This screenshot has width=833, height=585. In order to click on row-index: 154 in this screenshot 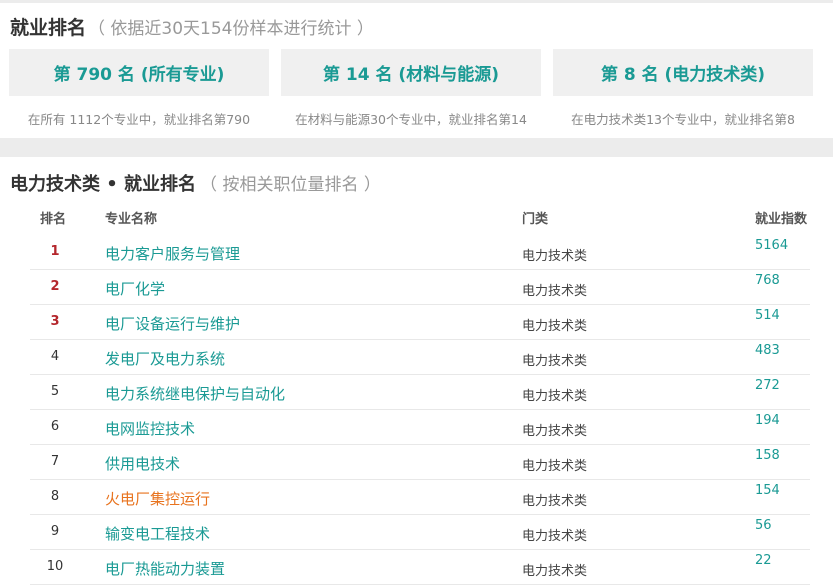, I will do `click(767, 490)`.